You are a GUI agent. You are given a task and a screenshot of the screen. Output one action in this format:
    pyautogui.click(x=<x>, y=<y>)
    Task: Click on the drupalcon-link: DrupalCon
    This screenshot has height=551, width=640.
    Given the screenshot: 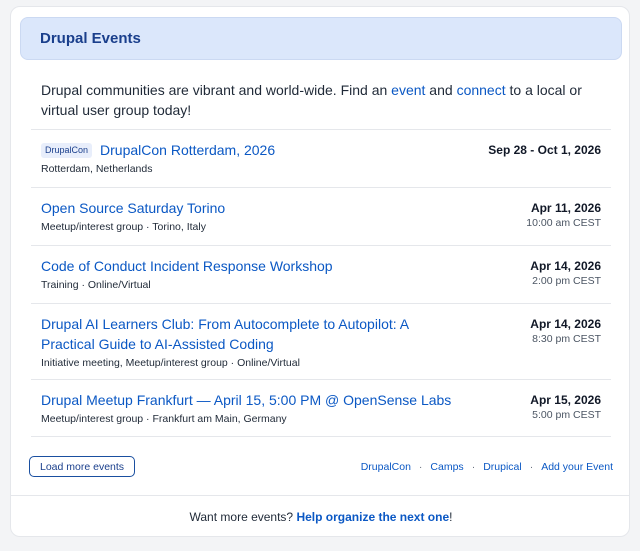 What is the action you would take?
    pyautogui.click(x=386, y=467)
    